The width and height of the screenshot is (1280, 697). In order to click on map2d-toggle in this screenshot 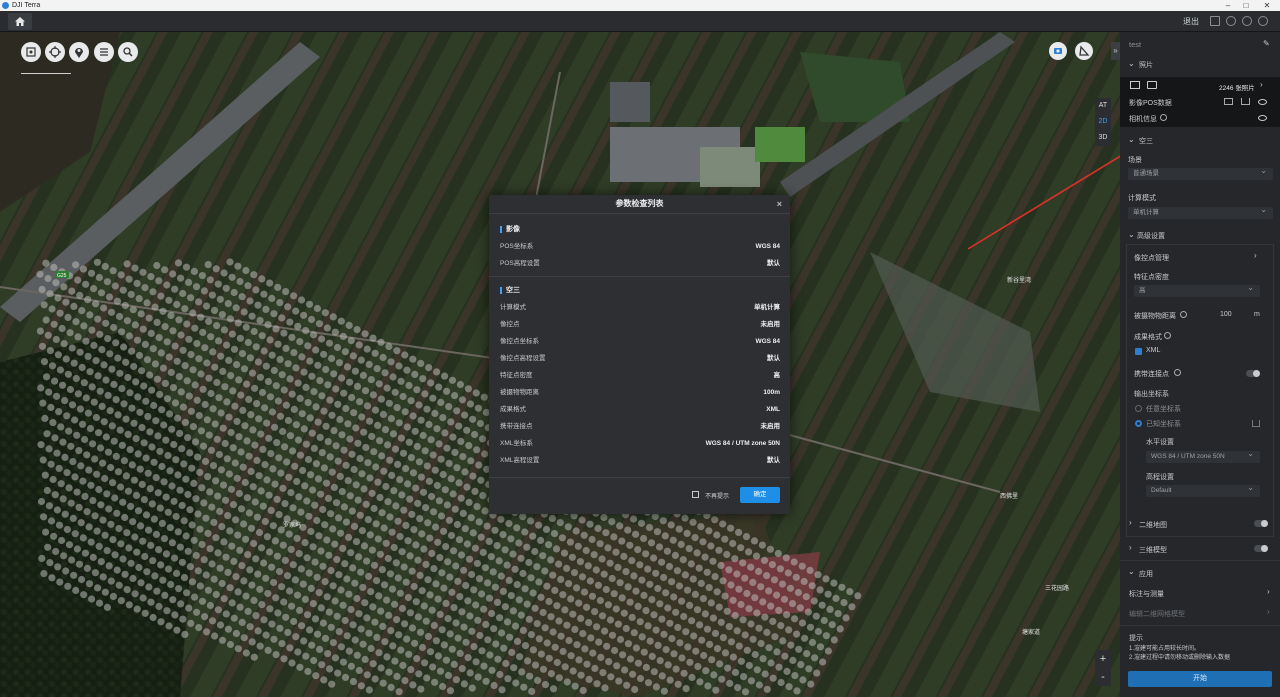, I will do `click(1261, 523)`.